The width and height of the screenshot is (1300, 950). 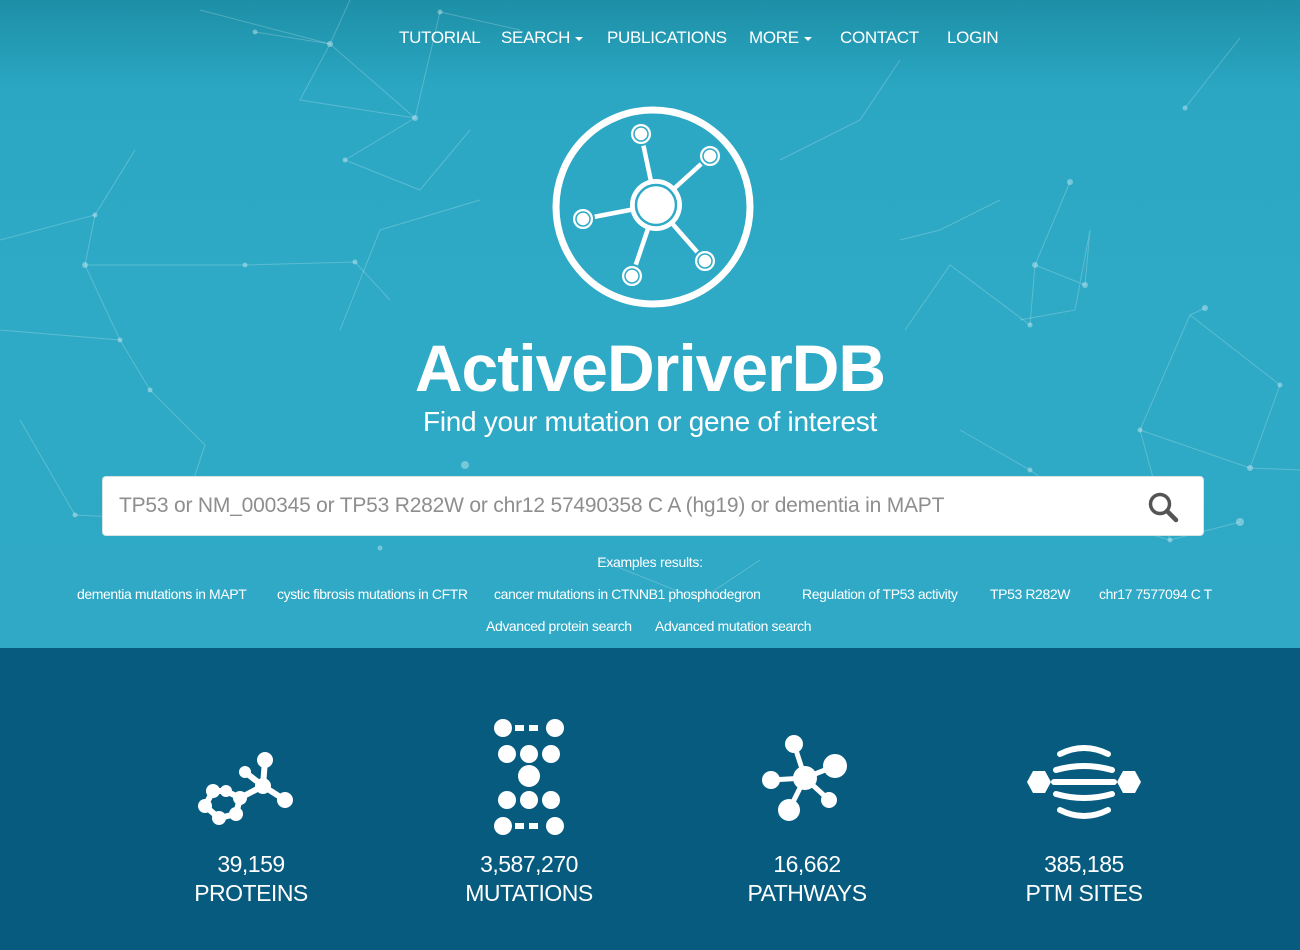 What do you see at coordinates (1030, 594) in the screenshot?
I see `example-link: TP53 R282W` at bounding box center [1030, 594].